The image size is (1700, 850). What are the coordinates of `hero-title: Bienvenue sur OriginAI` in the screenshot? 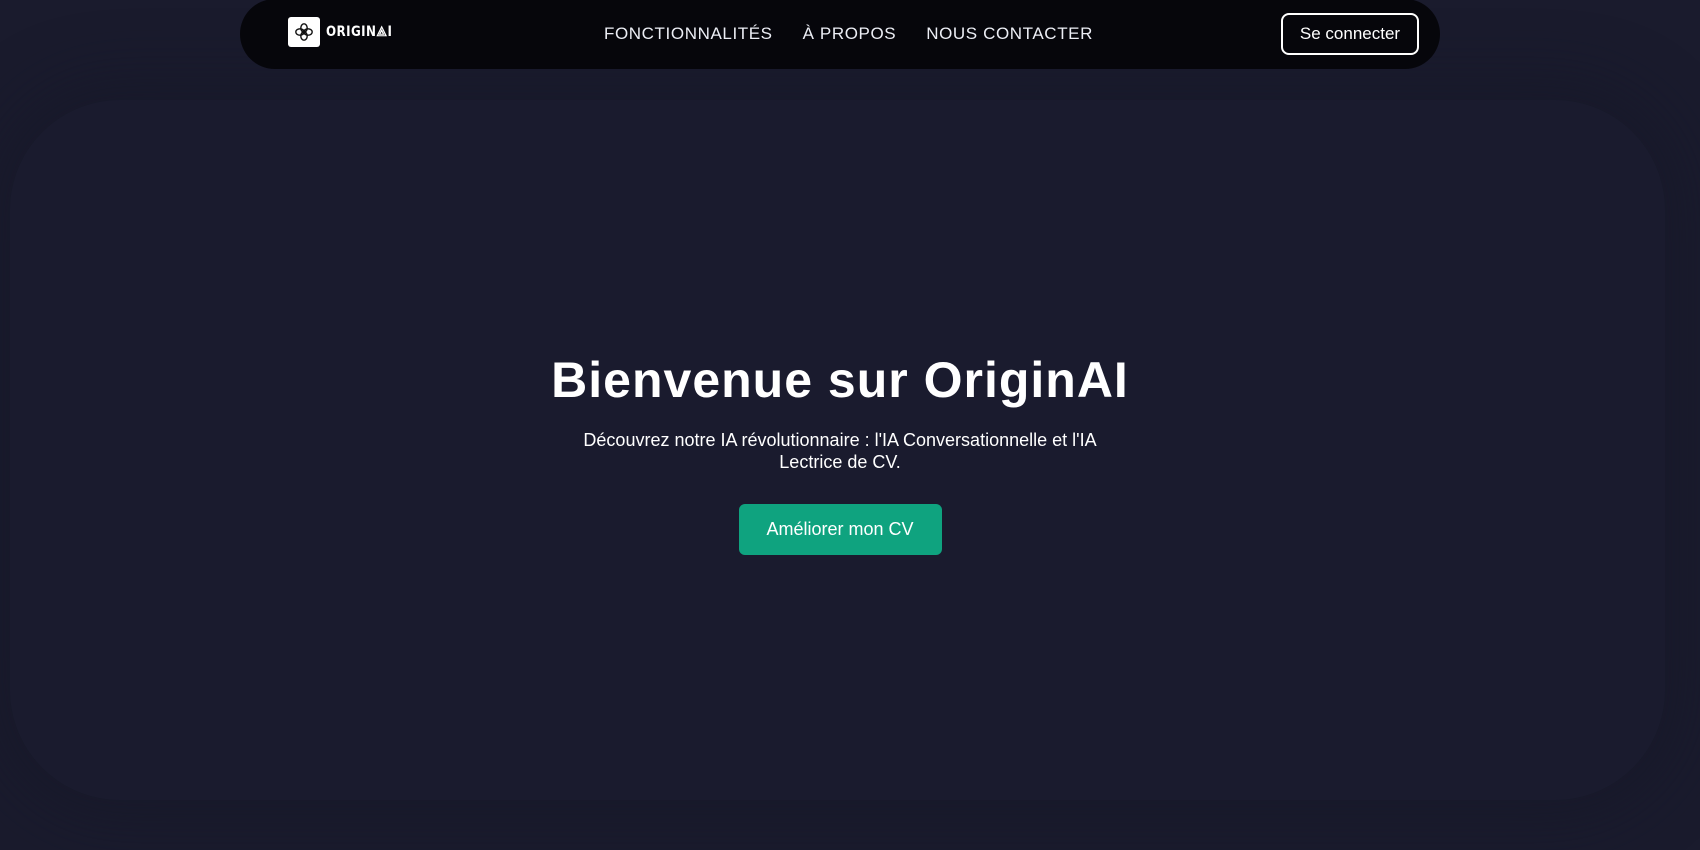 It's located at (840, 380).